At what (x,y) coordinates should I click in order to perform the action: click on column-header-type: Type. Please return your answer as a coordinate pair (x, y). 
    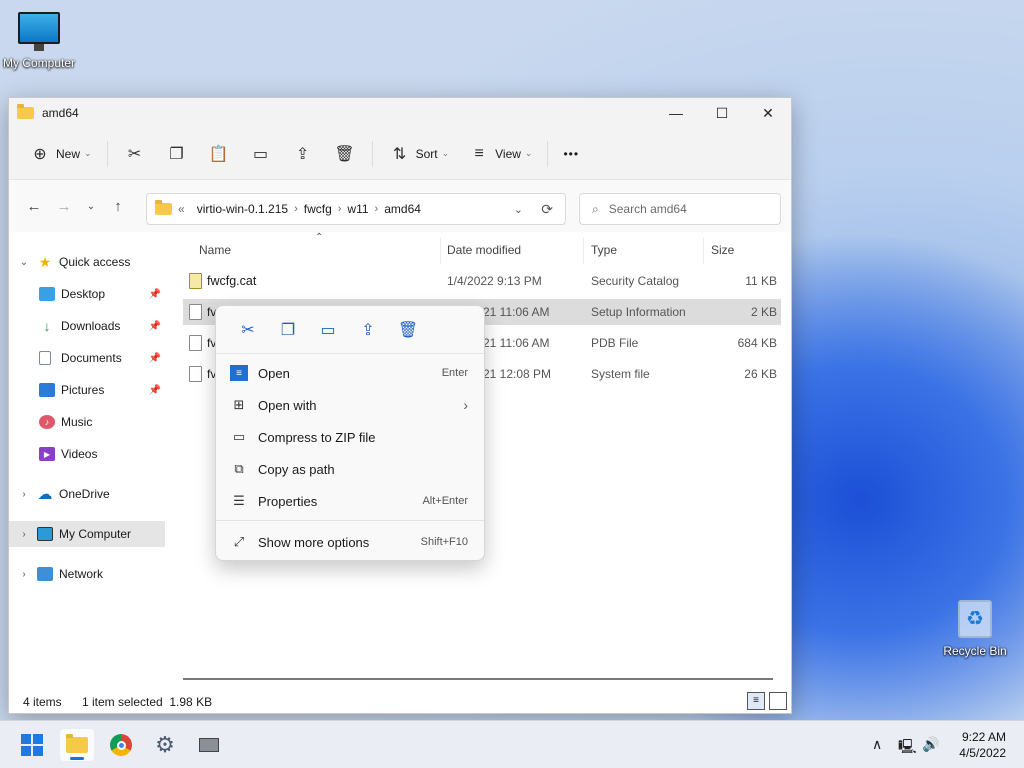
    Looking at the image, I should click on (604, 250).